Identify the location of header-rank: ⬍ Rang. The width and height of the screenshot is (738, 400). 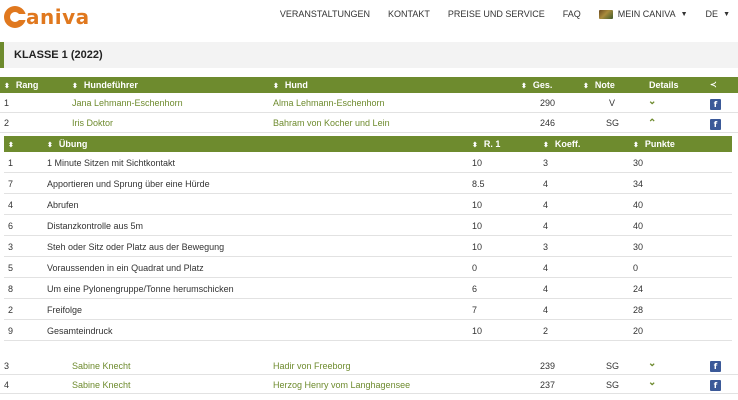
(21, 85).